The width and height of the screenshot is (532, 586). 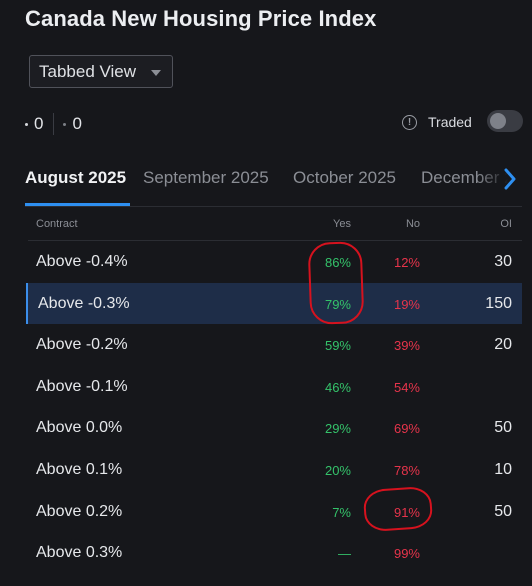 I want to click on contract-name: Above -0.1%, so click(x=82, y=386).